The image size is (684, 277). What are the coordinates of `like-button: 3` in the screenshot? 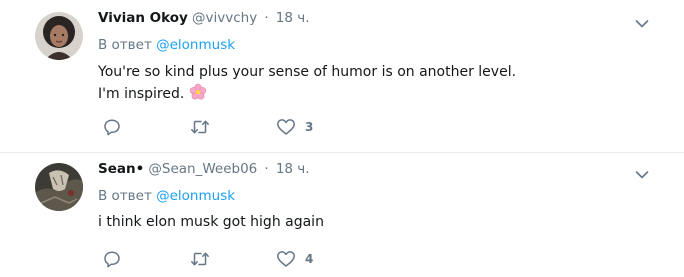 It's located at (294, 127).